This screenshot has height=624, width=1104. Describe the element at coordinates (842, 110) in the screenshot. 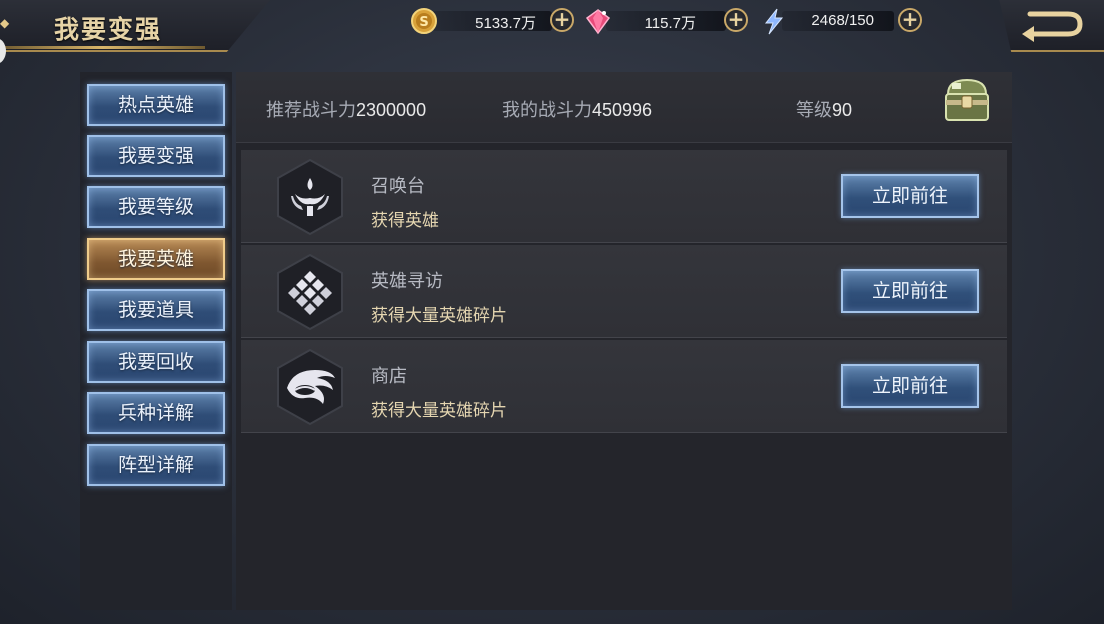

I see `level-value: 90` at that location.